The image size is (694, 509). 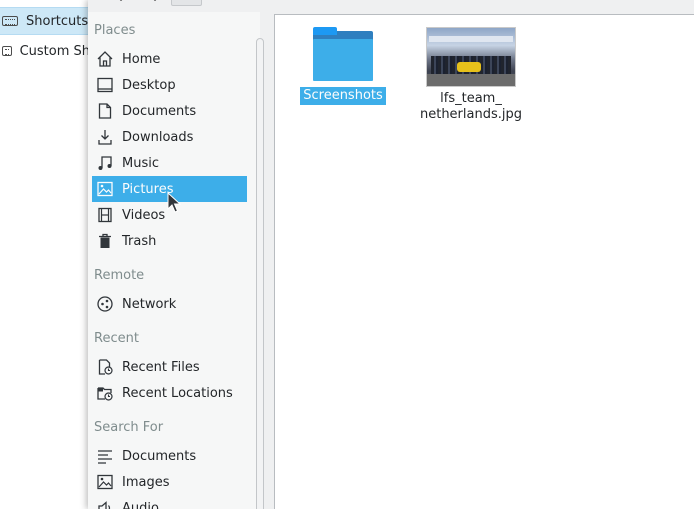 I want to click on place-item-trash: Trash, so click(x=169, y=241).